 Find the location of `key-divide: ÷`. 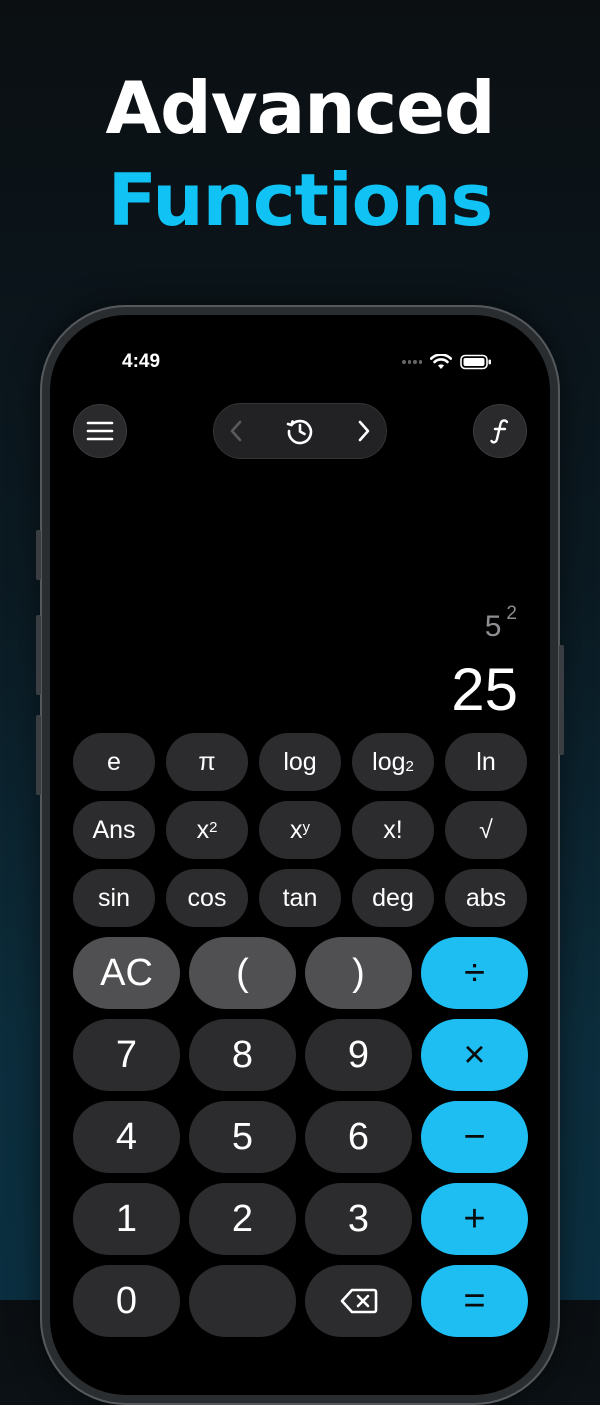

key-divide: ÷ is located at coordinates (474, 973).